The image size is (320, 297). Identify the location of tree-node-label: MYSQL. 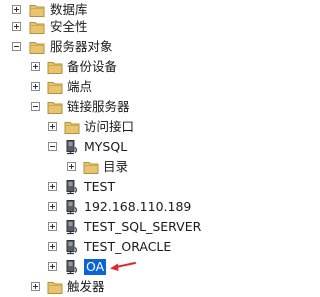
(105, 147).